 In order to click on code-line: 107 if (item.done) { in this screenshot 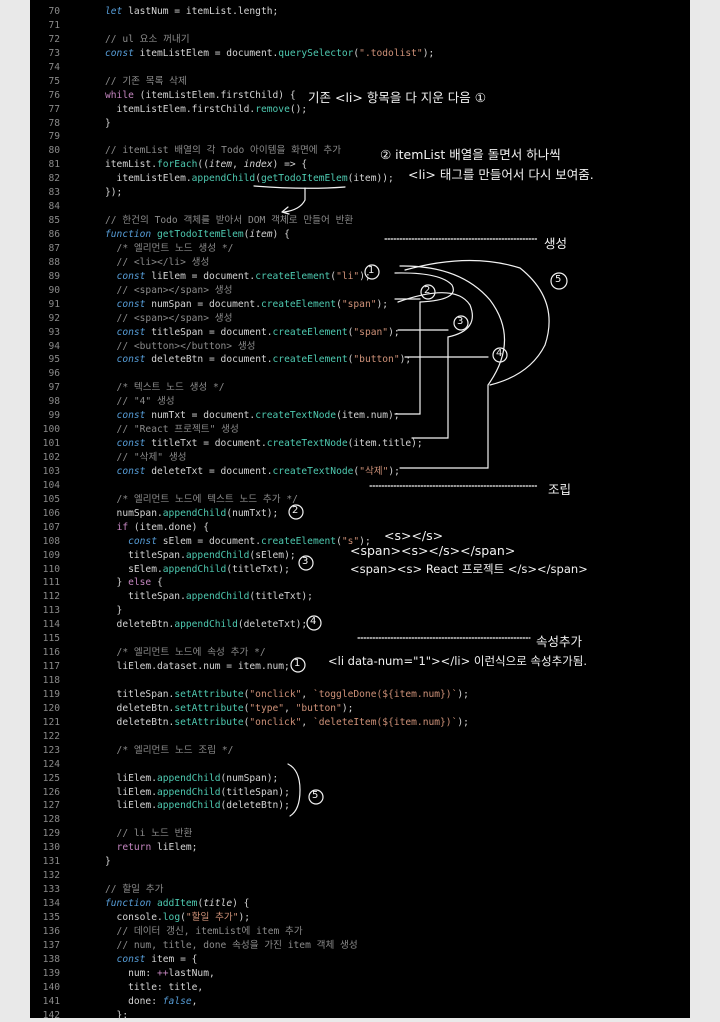, I will do `click(360, 528)`.